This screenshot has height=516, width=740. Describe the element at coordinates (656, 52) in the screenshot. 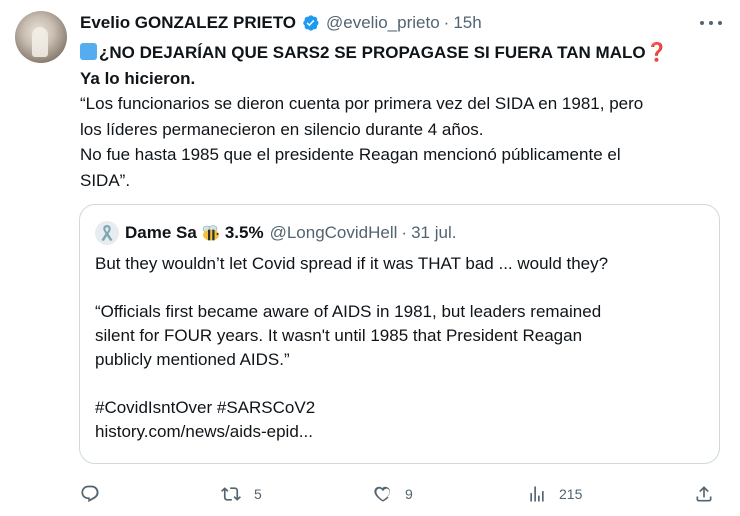

I see `question-mark-emoji-icon: ❓` at that location.